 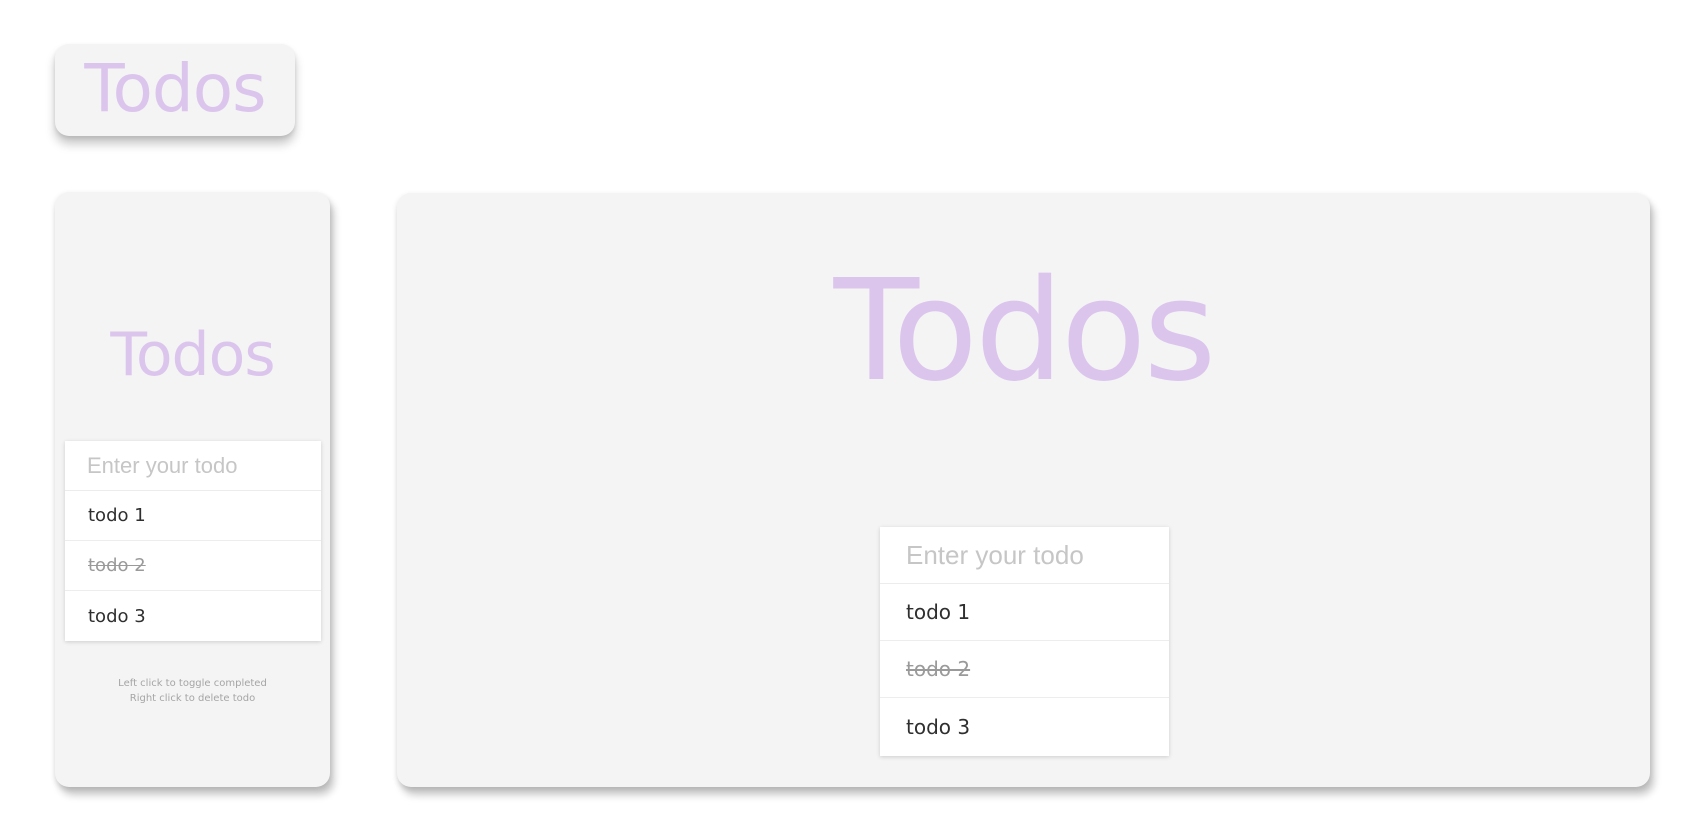 What do you see at coordinates (193, 466) in the screenshot?
I see `mobile-todo-input` at bounding box center [193, 466].